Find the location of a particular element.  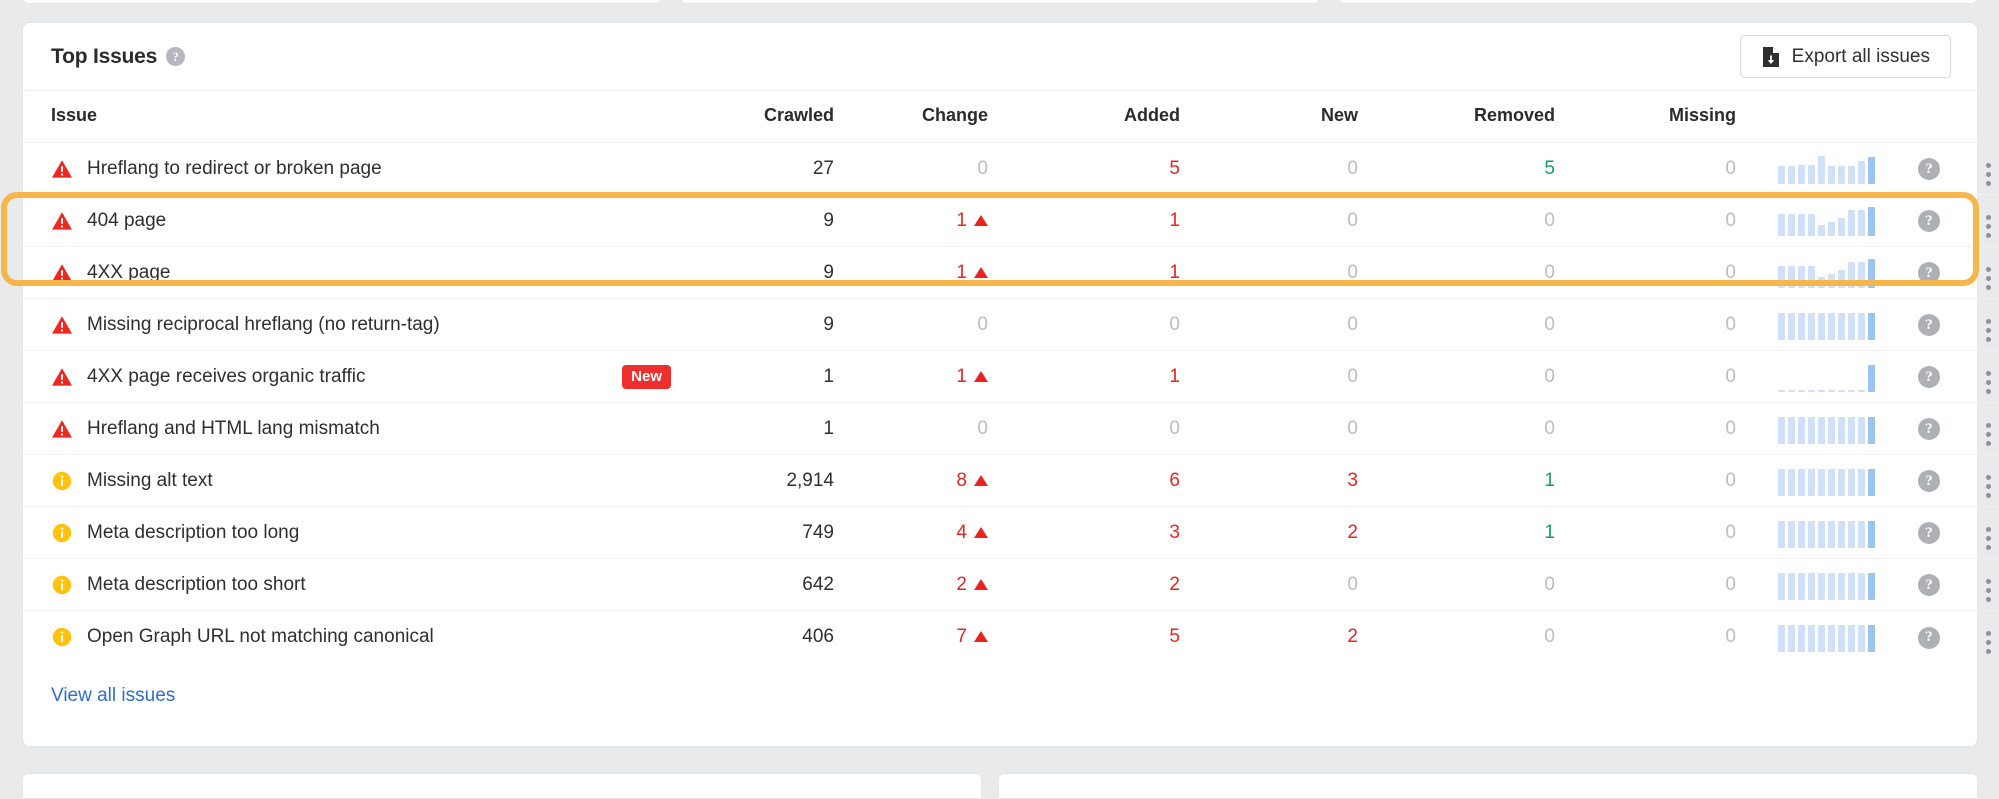

cell-crawled: 642 is located at coordinates (775, 584).